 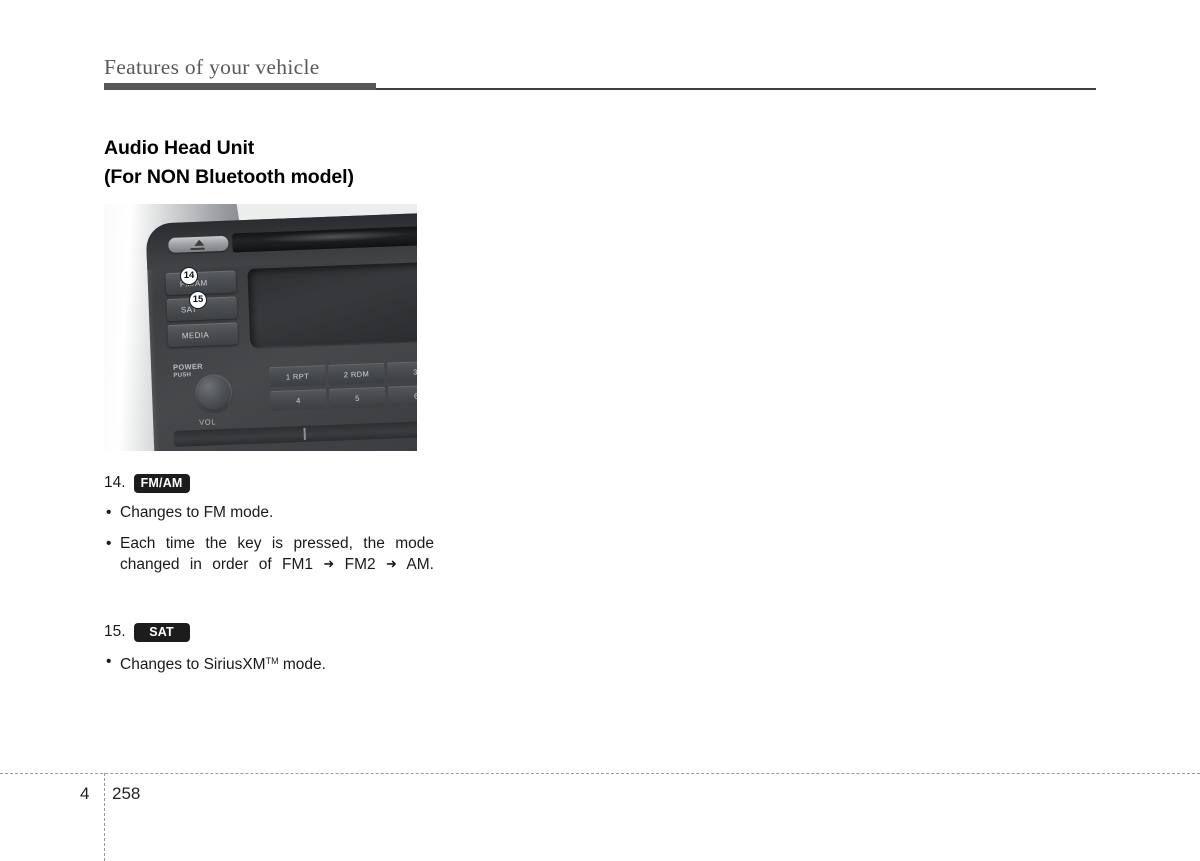 I want to click on figure-callout-14: 14, so click(x=189, y=276).